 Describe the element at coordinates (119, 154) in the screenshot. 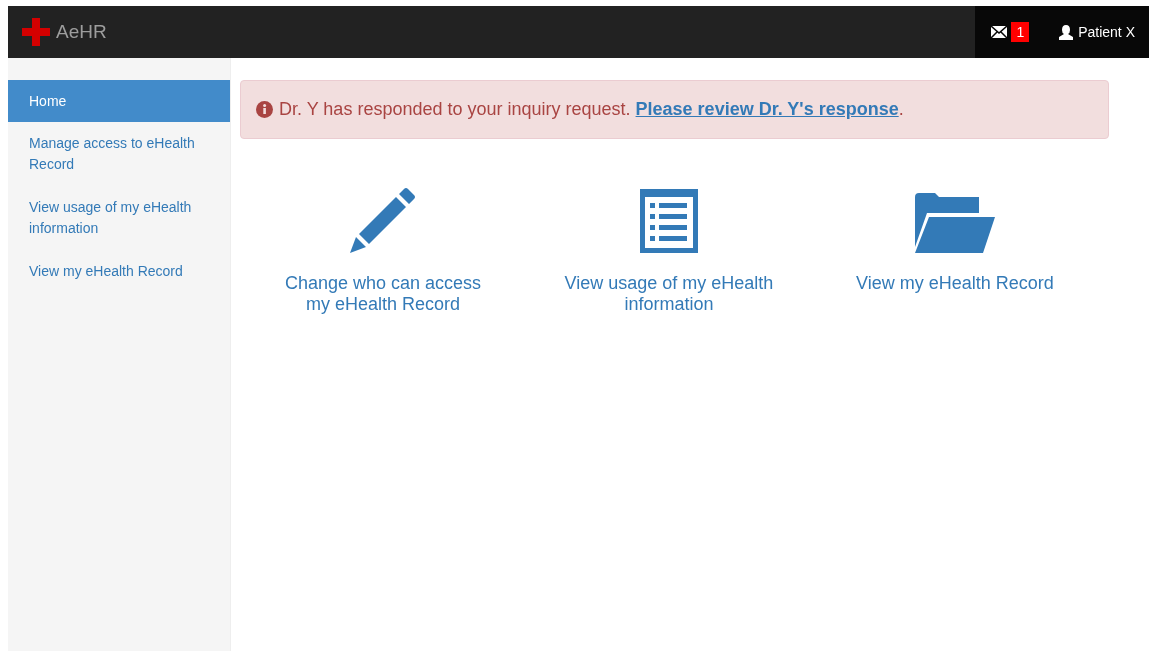

I see `sidebar-item: Manage access to eHealth Record` at that location.